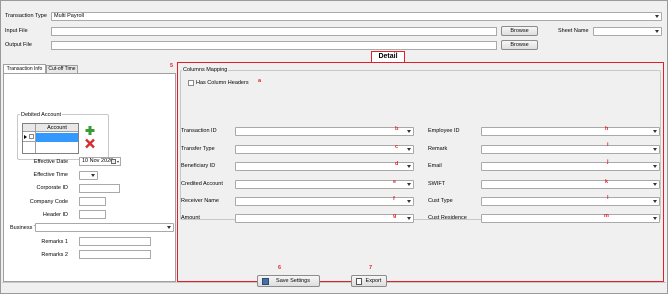 The width and height of the screenshot is (668, 294). Describe the element at coordinates (394, 199) in the screenshot. I see `annotation-f: f` at that location.